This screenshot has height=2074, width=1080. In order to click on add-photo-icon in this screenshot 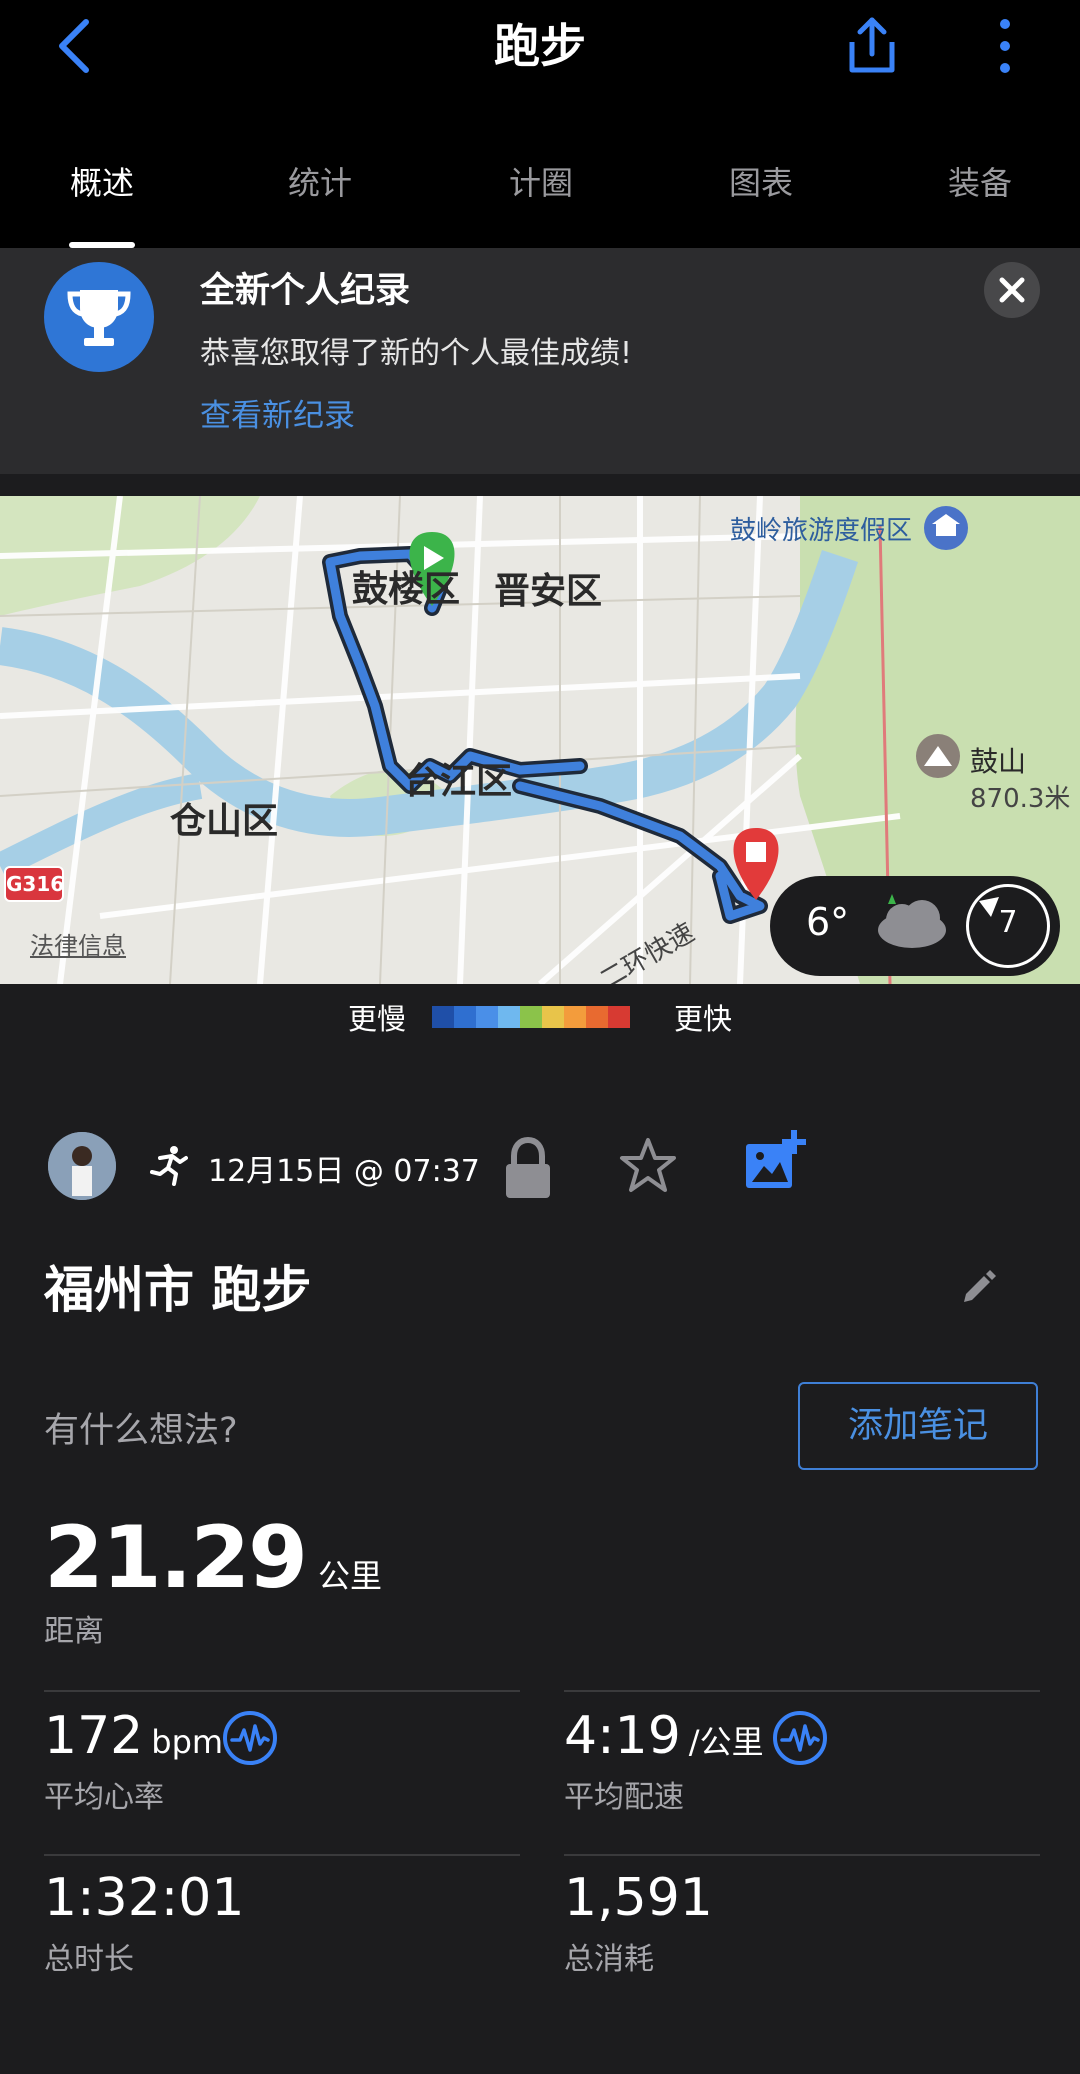, I will do `click(775, 1161)`.